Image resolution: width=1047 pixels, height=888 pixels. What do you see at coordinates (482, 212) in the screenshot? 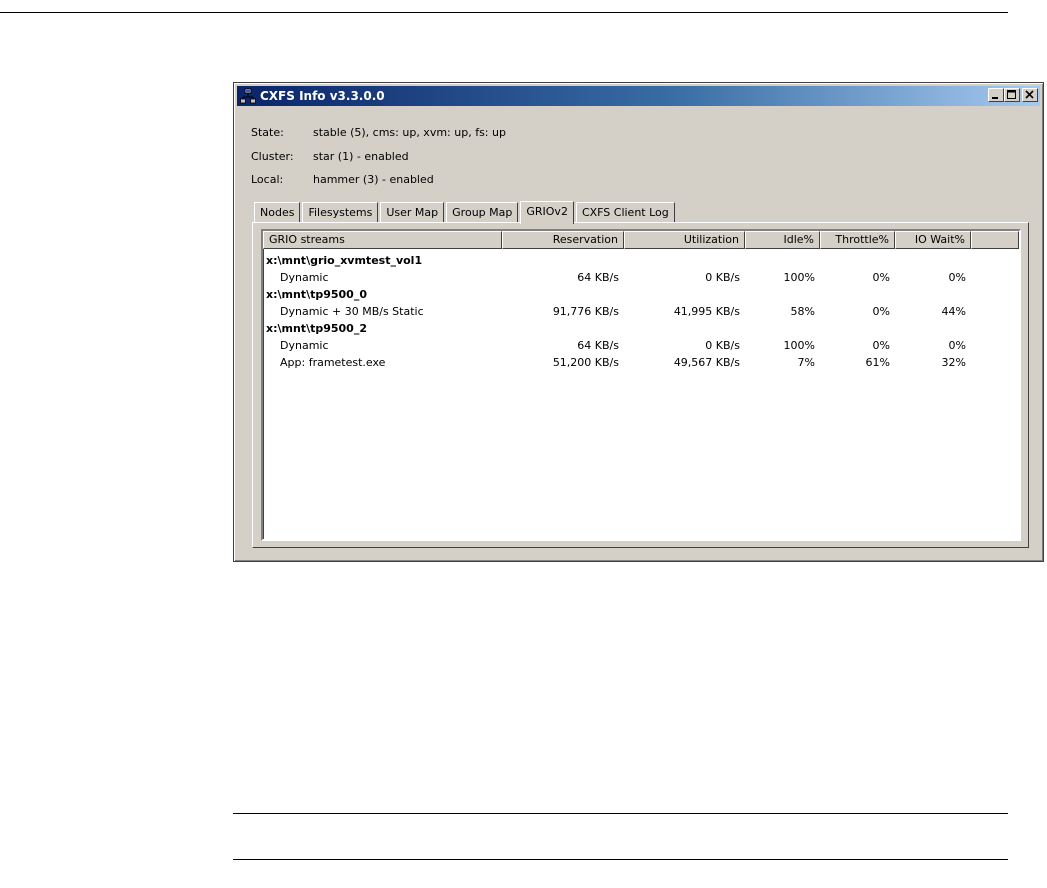
I see `tab-group-map: Group Map` at bounding box center [482, 212].